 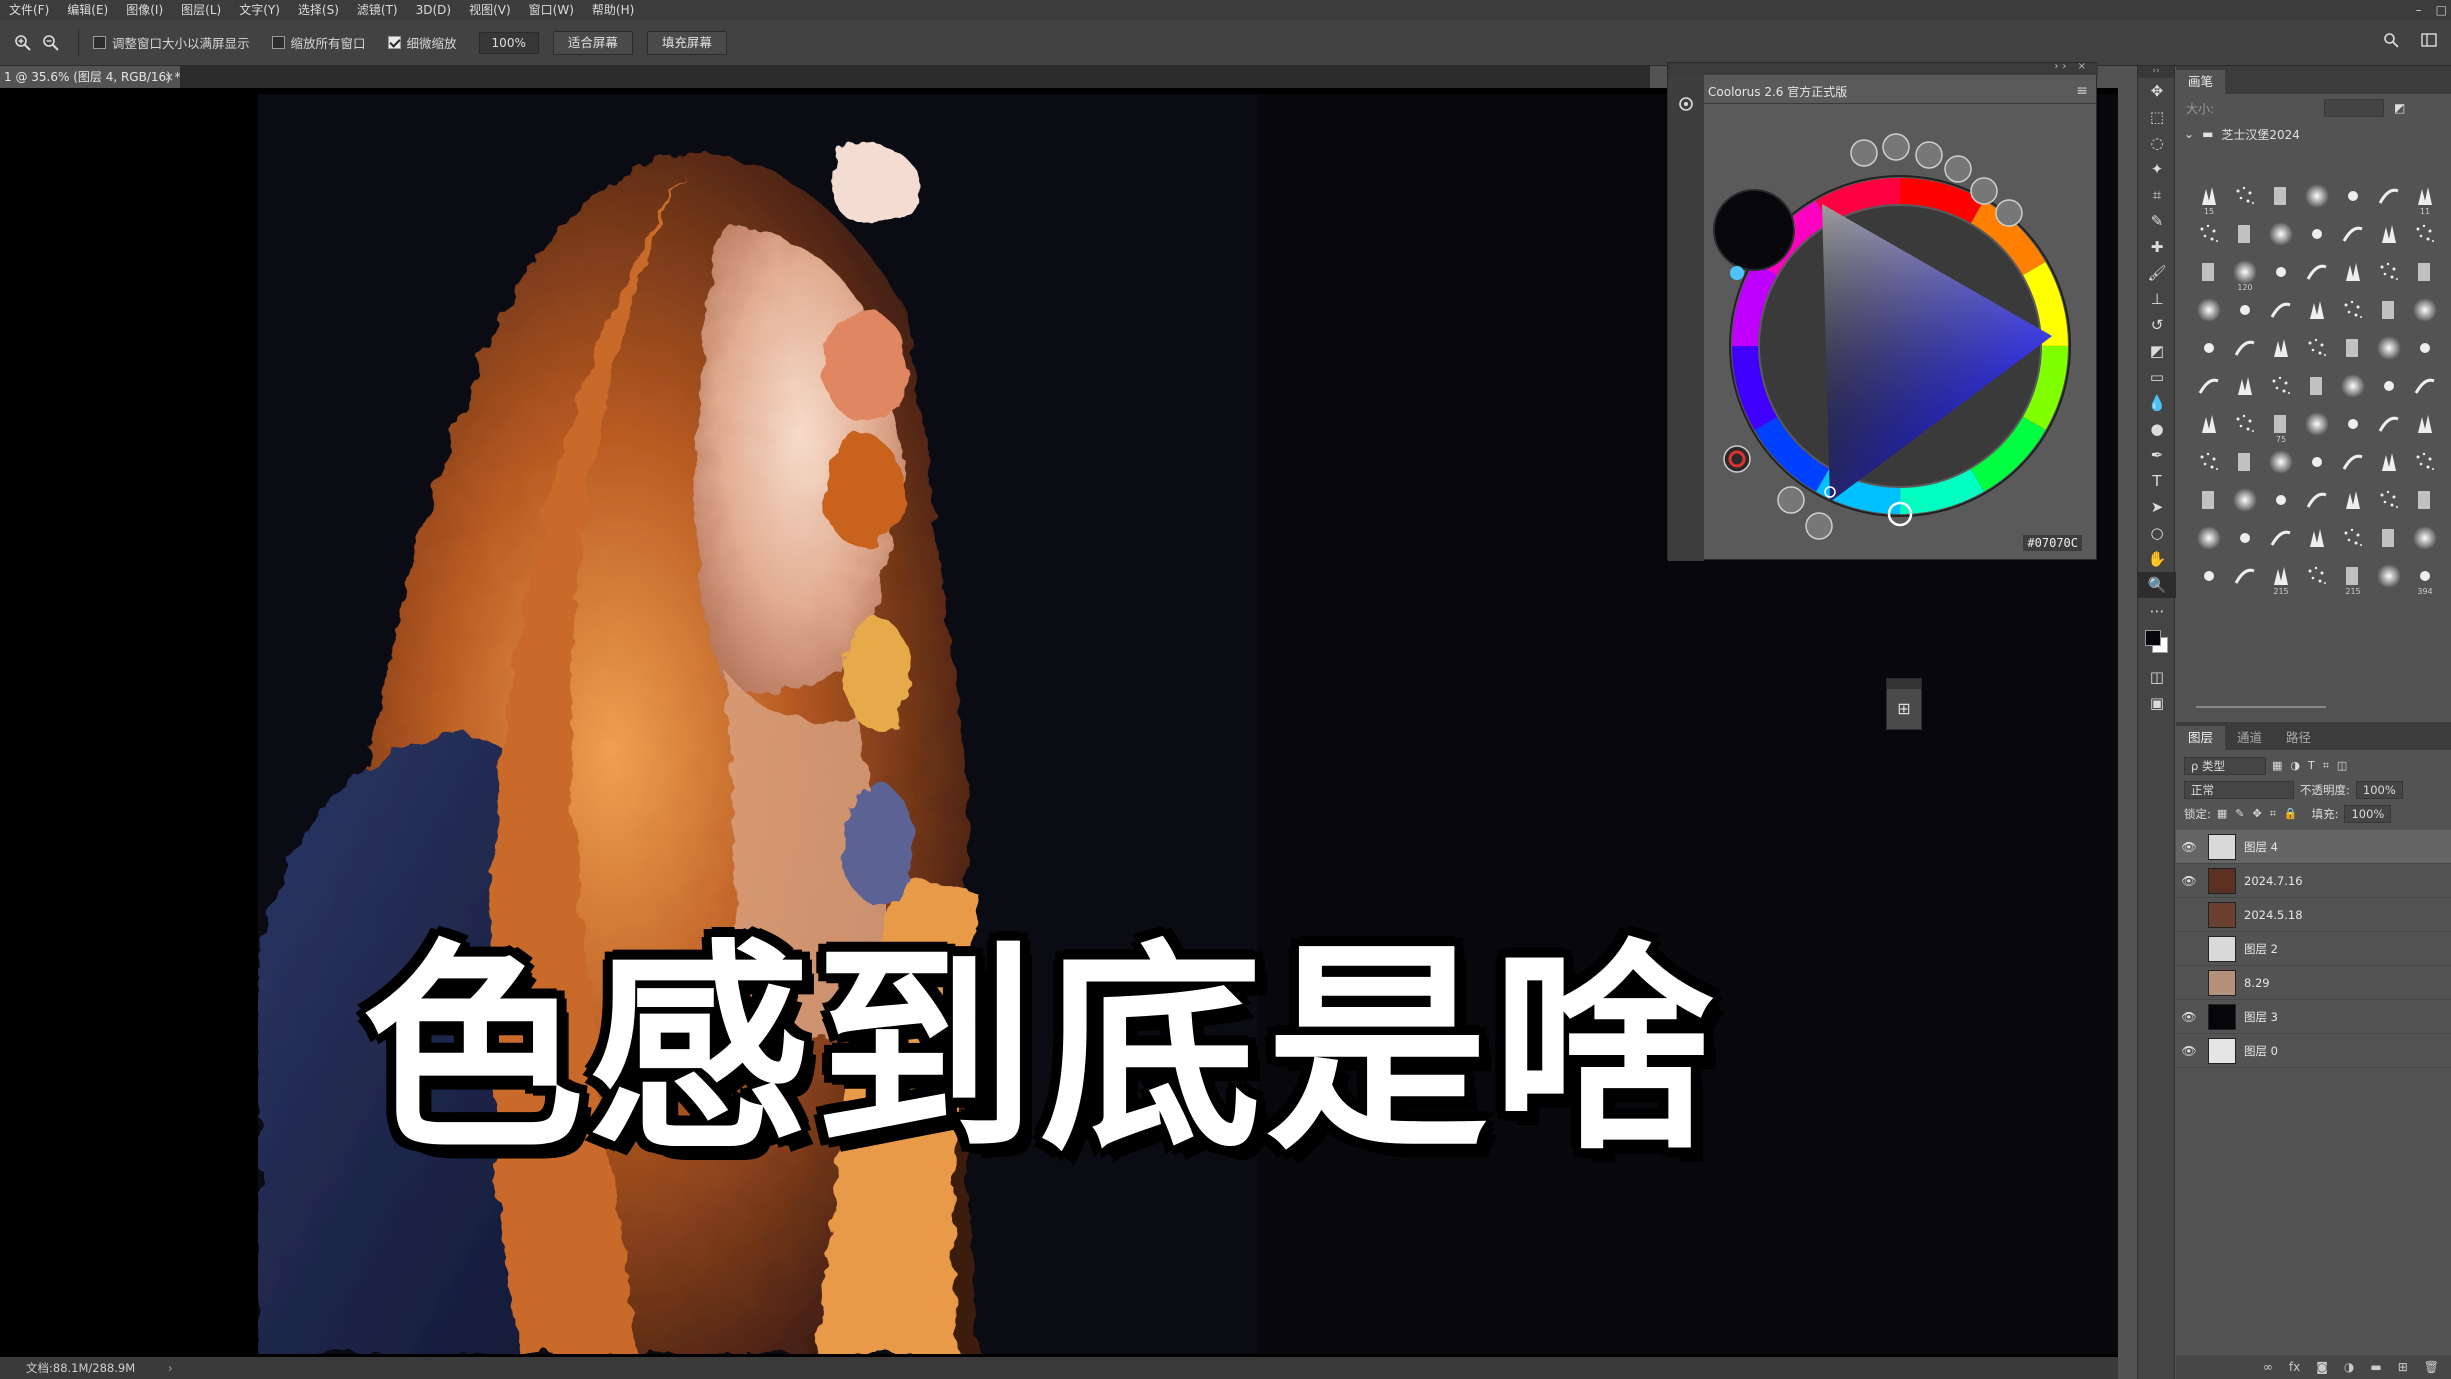 What do you see at coordinates (1883, 312) in the screenshot?
I see `color-wheel` at bounding box center [1883, 312].